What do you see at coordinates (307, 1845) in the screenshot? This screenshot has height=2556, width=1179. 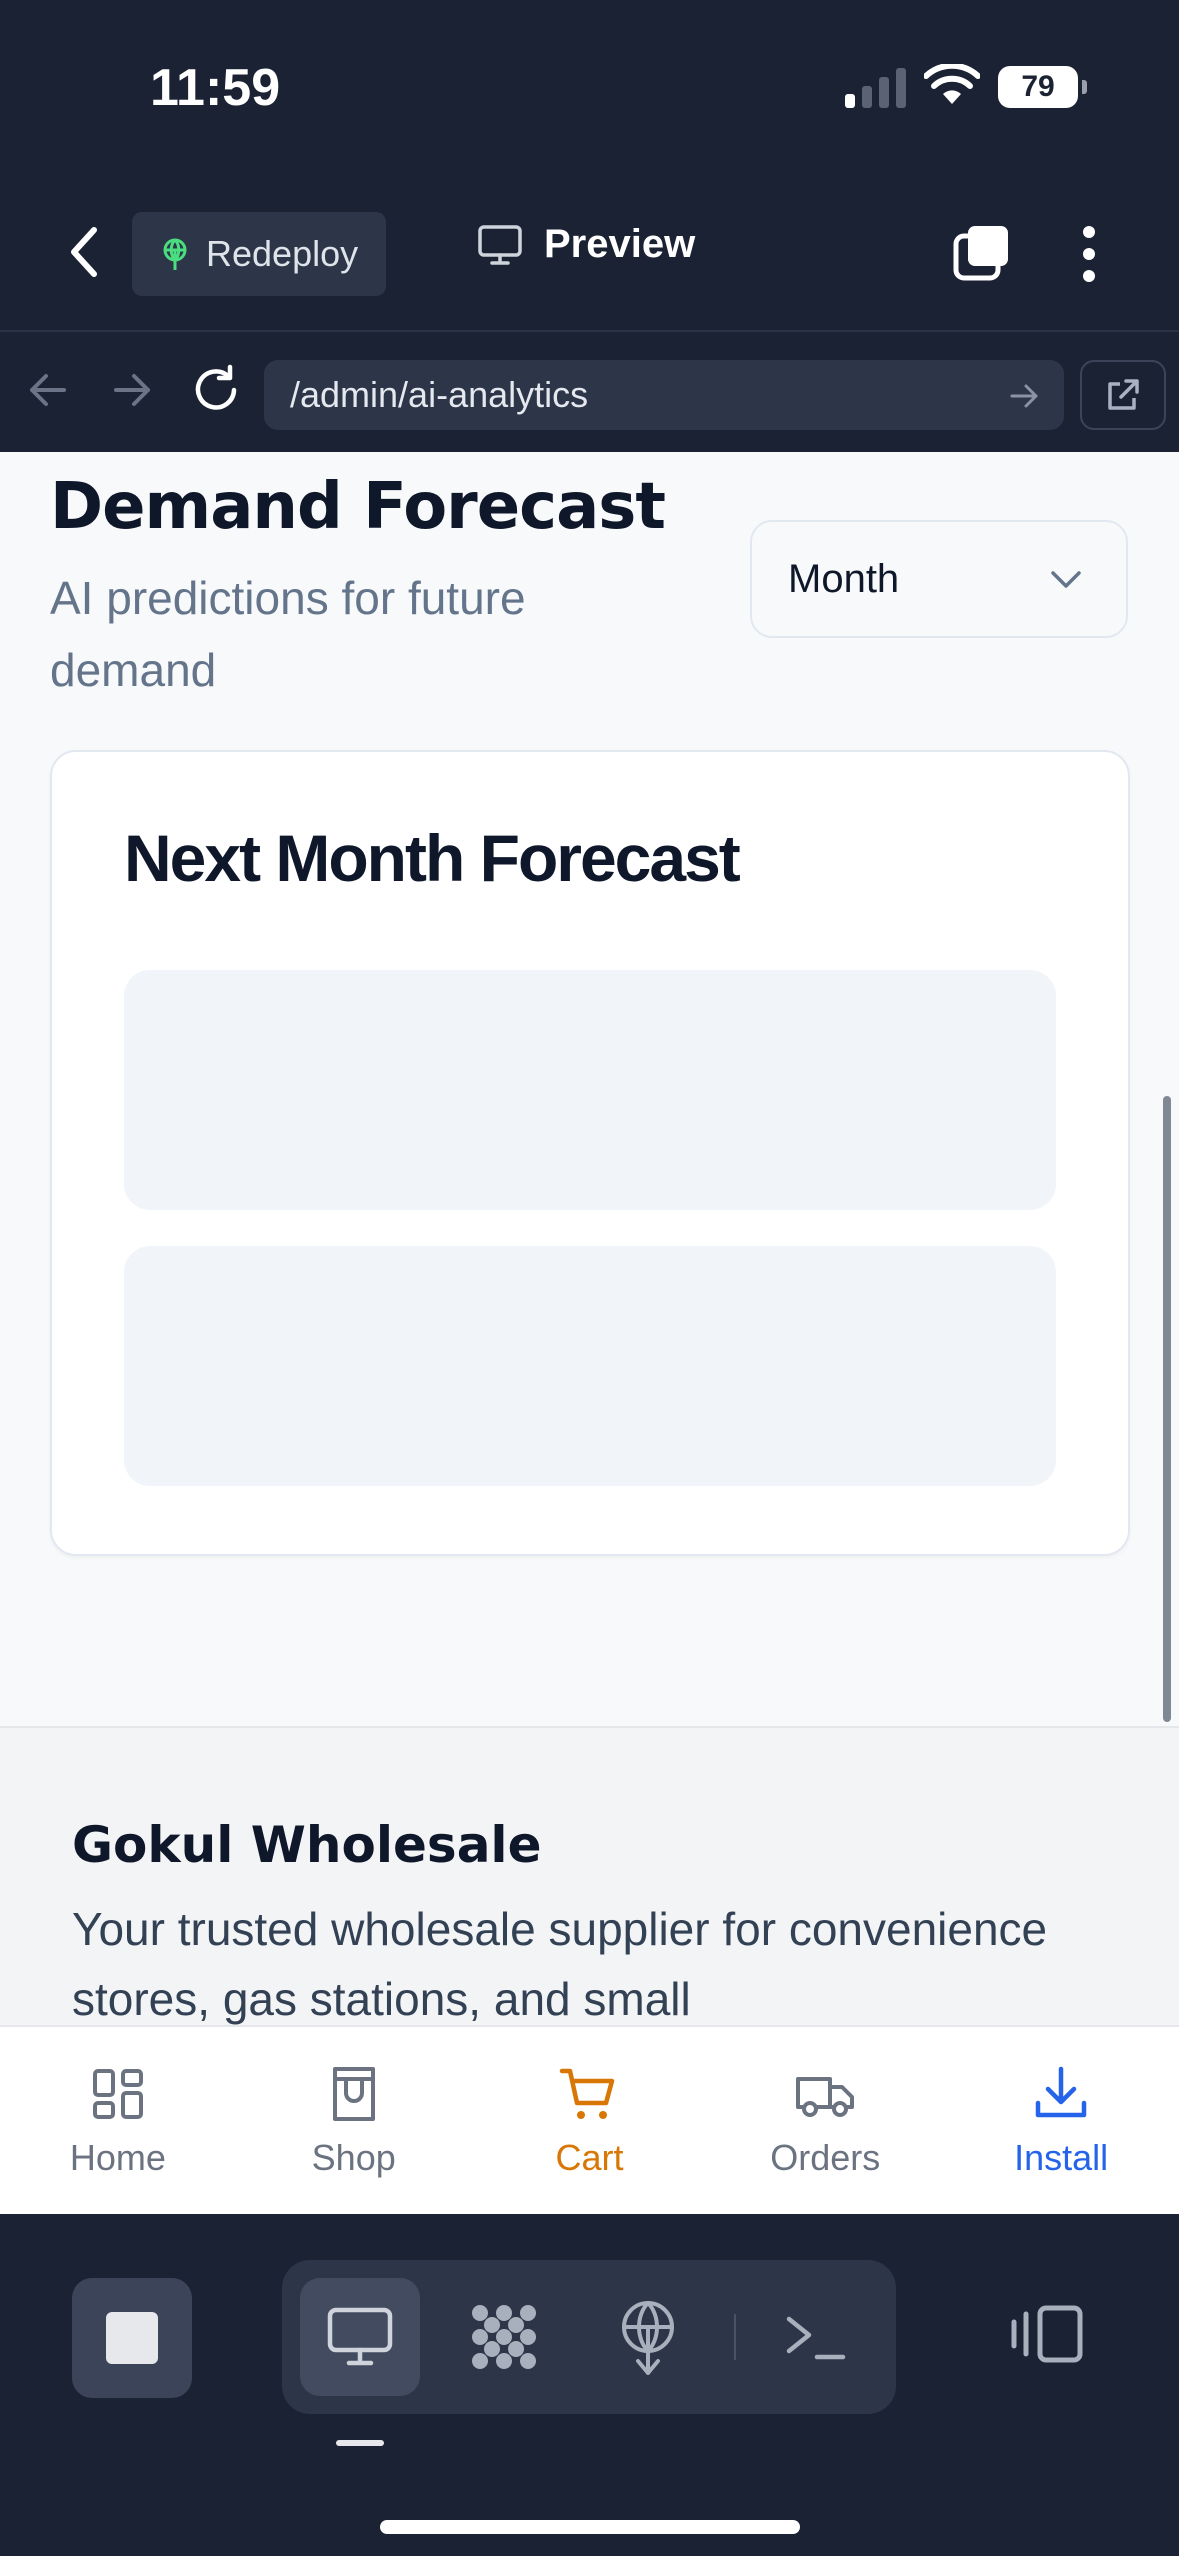 I see `footer-brand-name: Gokul Wholesale` at bounding box center [307, 1845].